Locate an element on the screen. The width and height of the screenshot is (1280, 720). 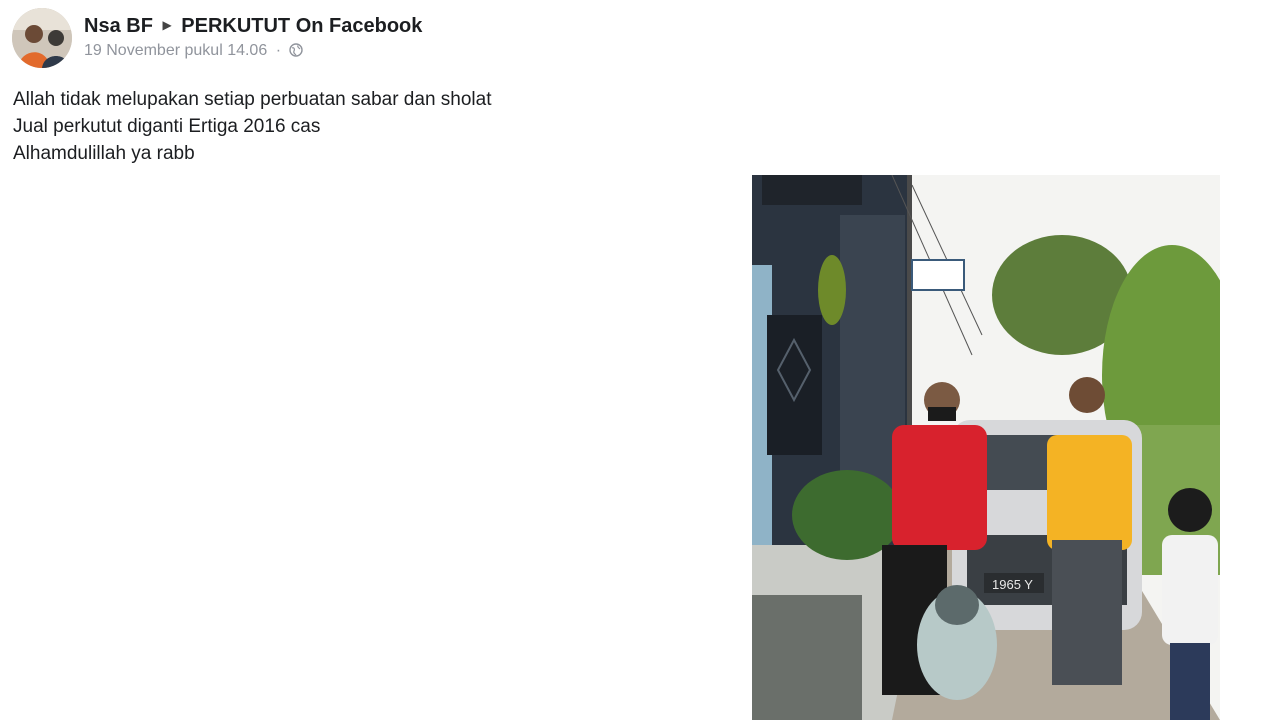
post-meta: 19 November pukul 14.06 · is located at coordinates (194, 51).